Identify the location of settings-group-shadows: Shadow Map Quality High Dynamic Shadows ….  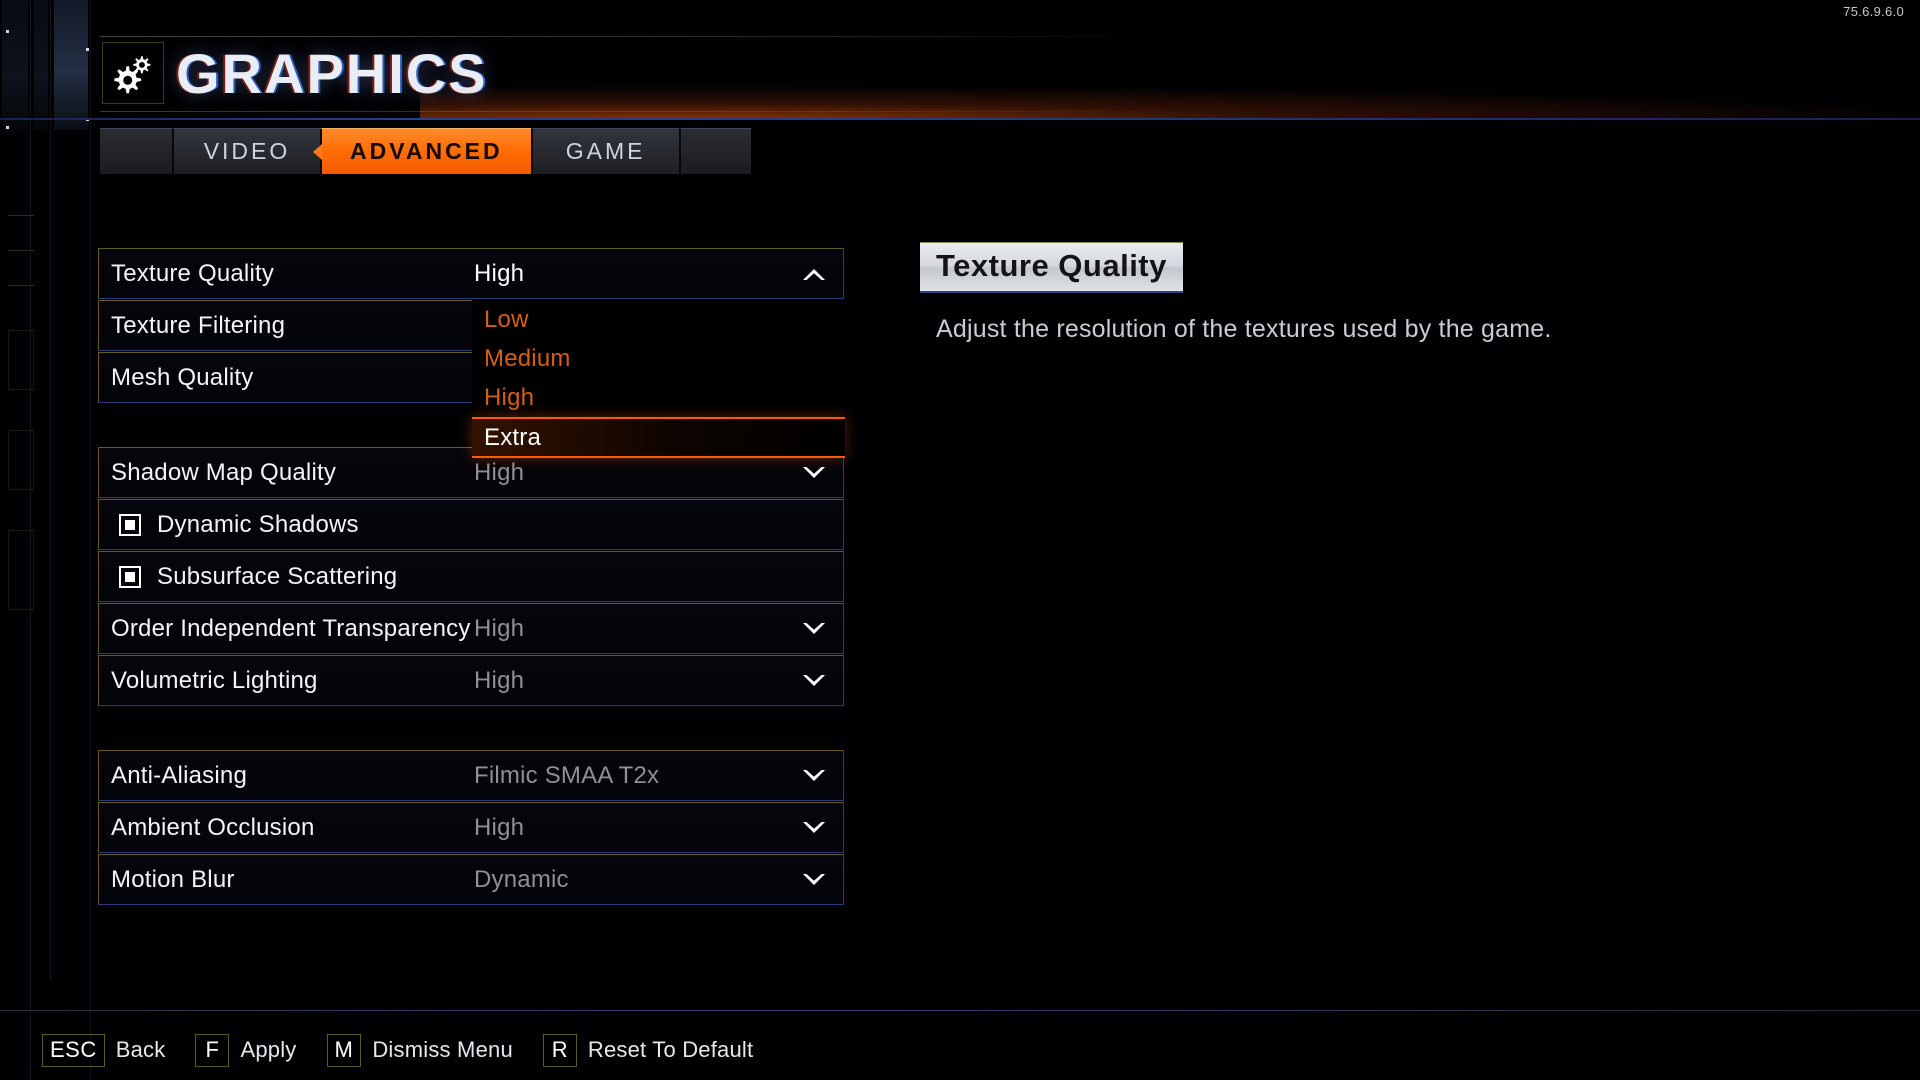
(471, 576).